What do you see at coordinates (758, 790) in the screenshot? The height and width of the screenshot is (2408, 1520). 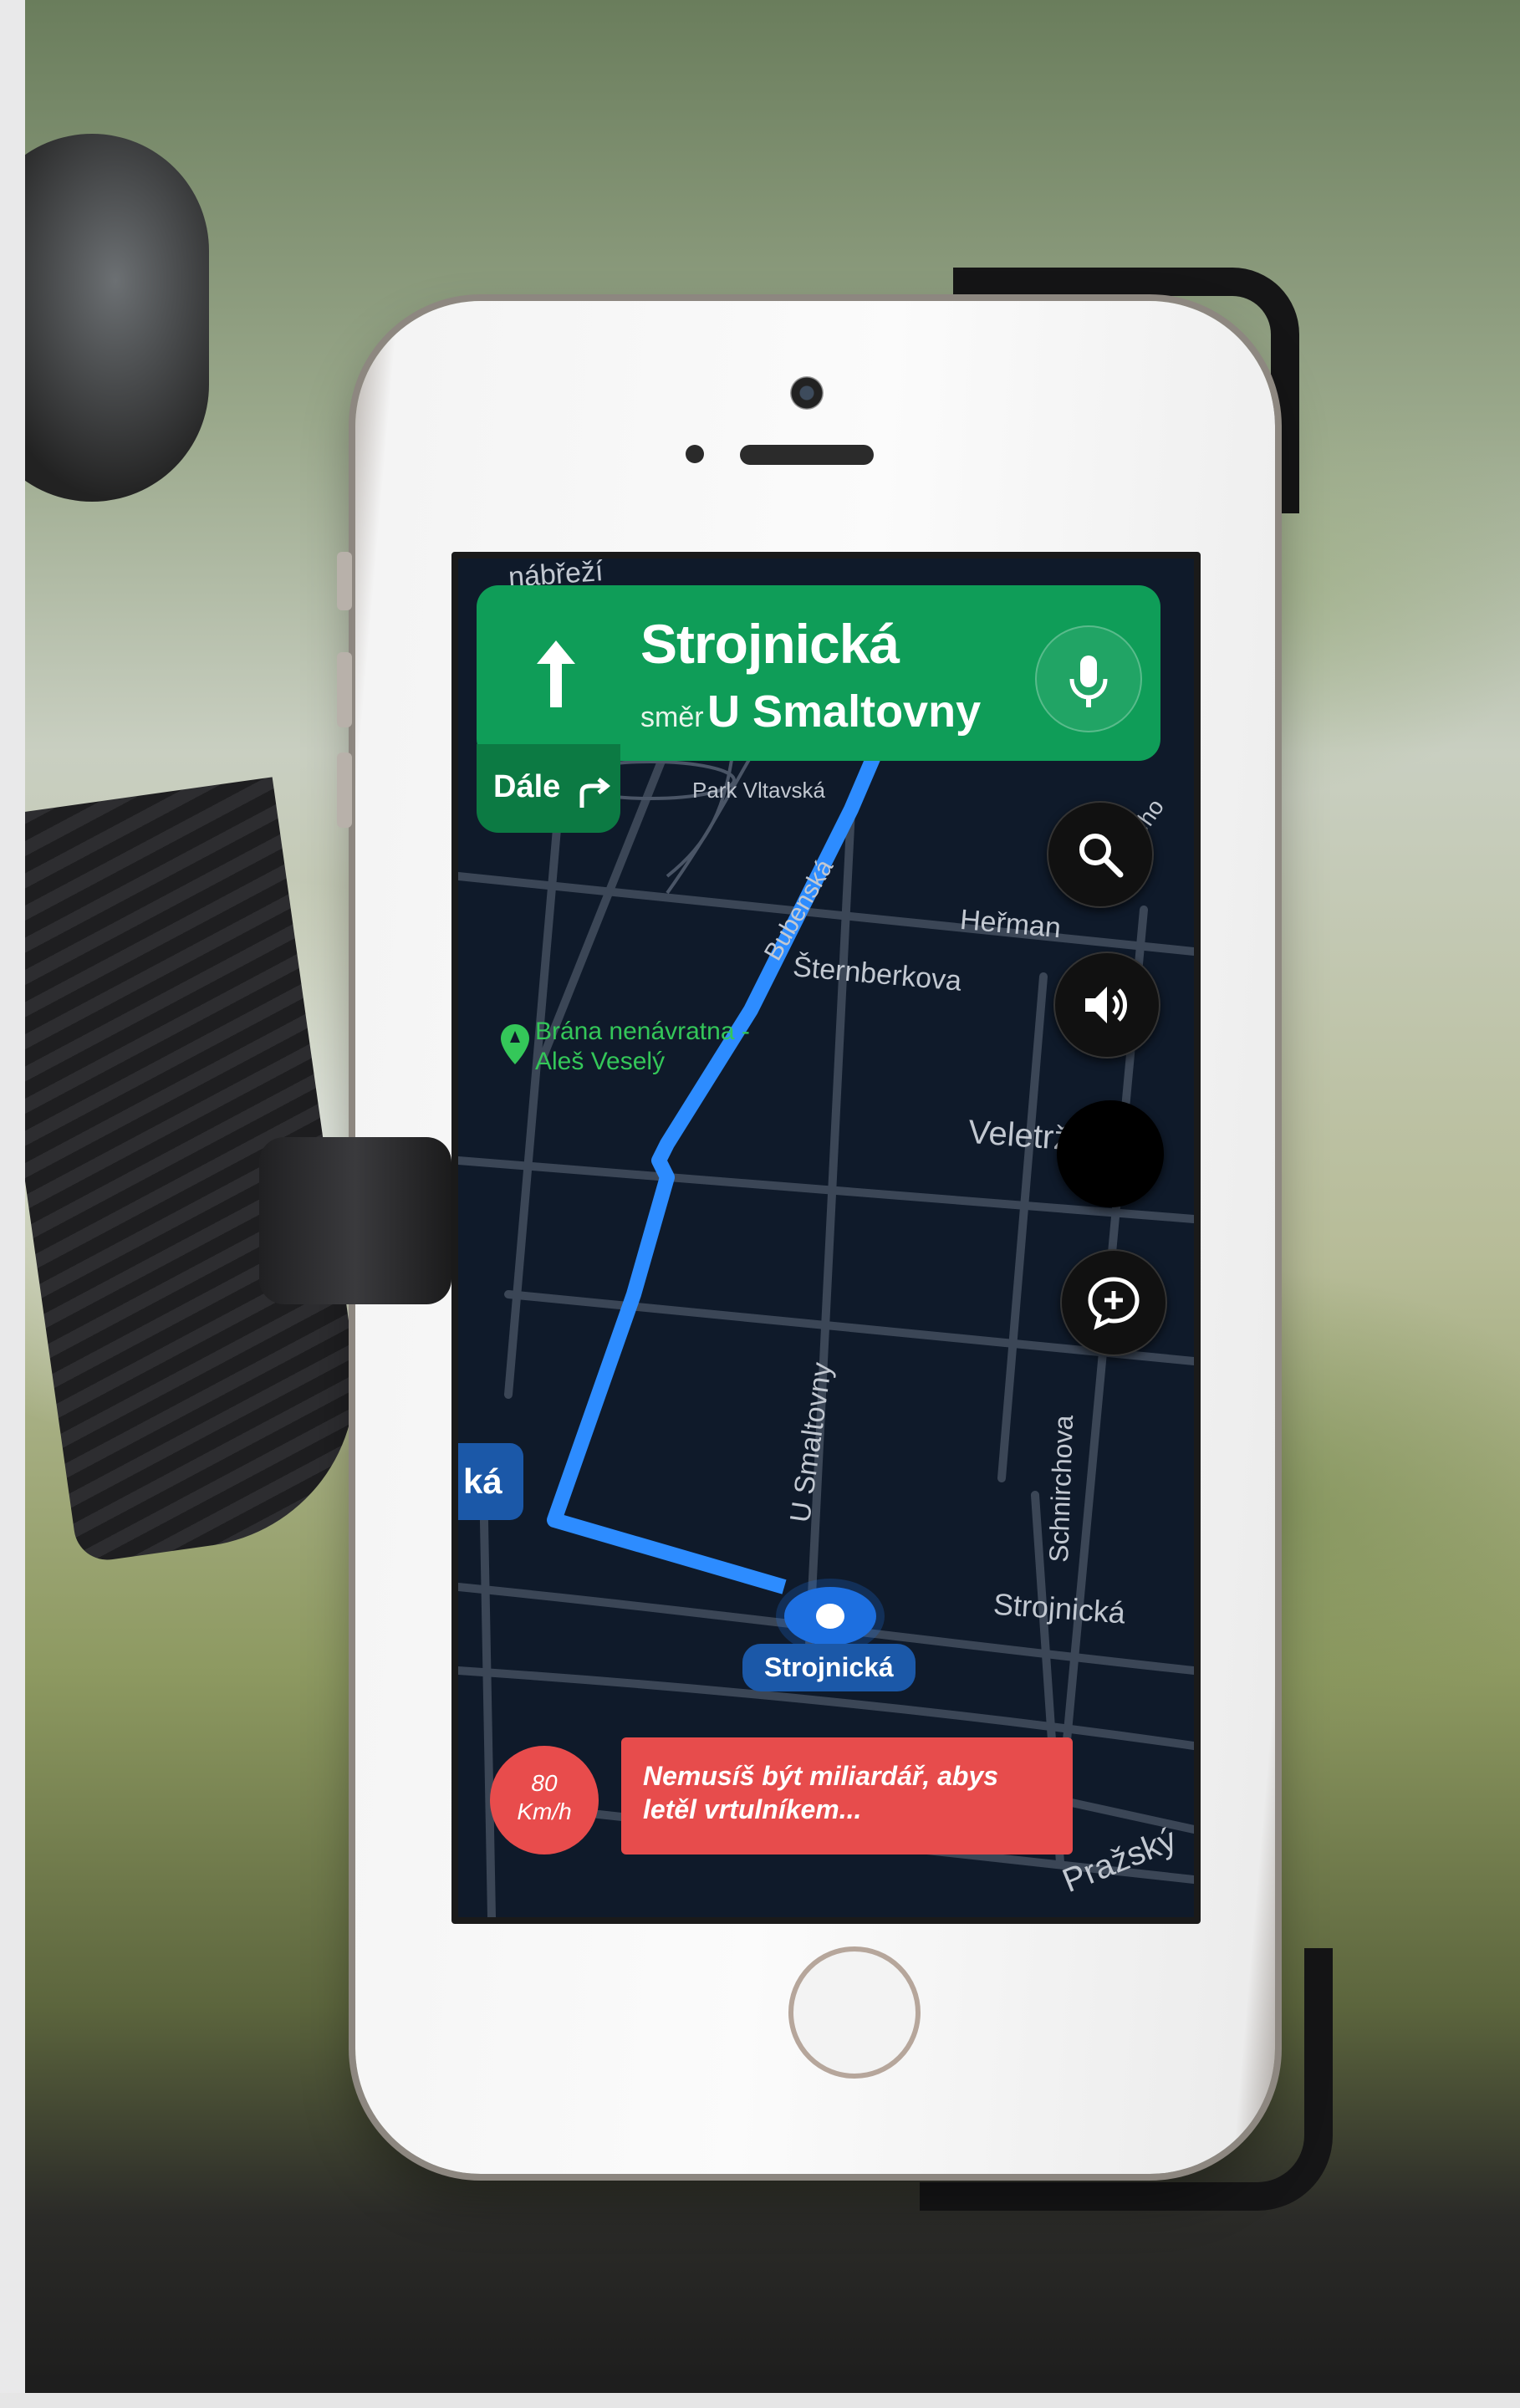 I see `map-label-park: Park Vltavská` at bounding box center [758, 790].